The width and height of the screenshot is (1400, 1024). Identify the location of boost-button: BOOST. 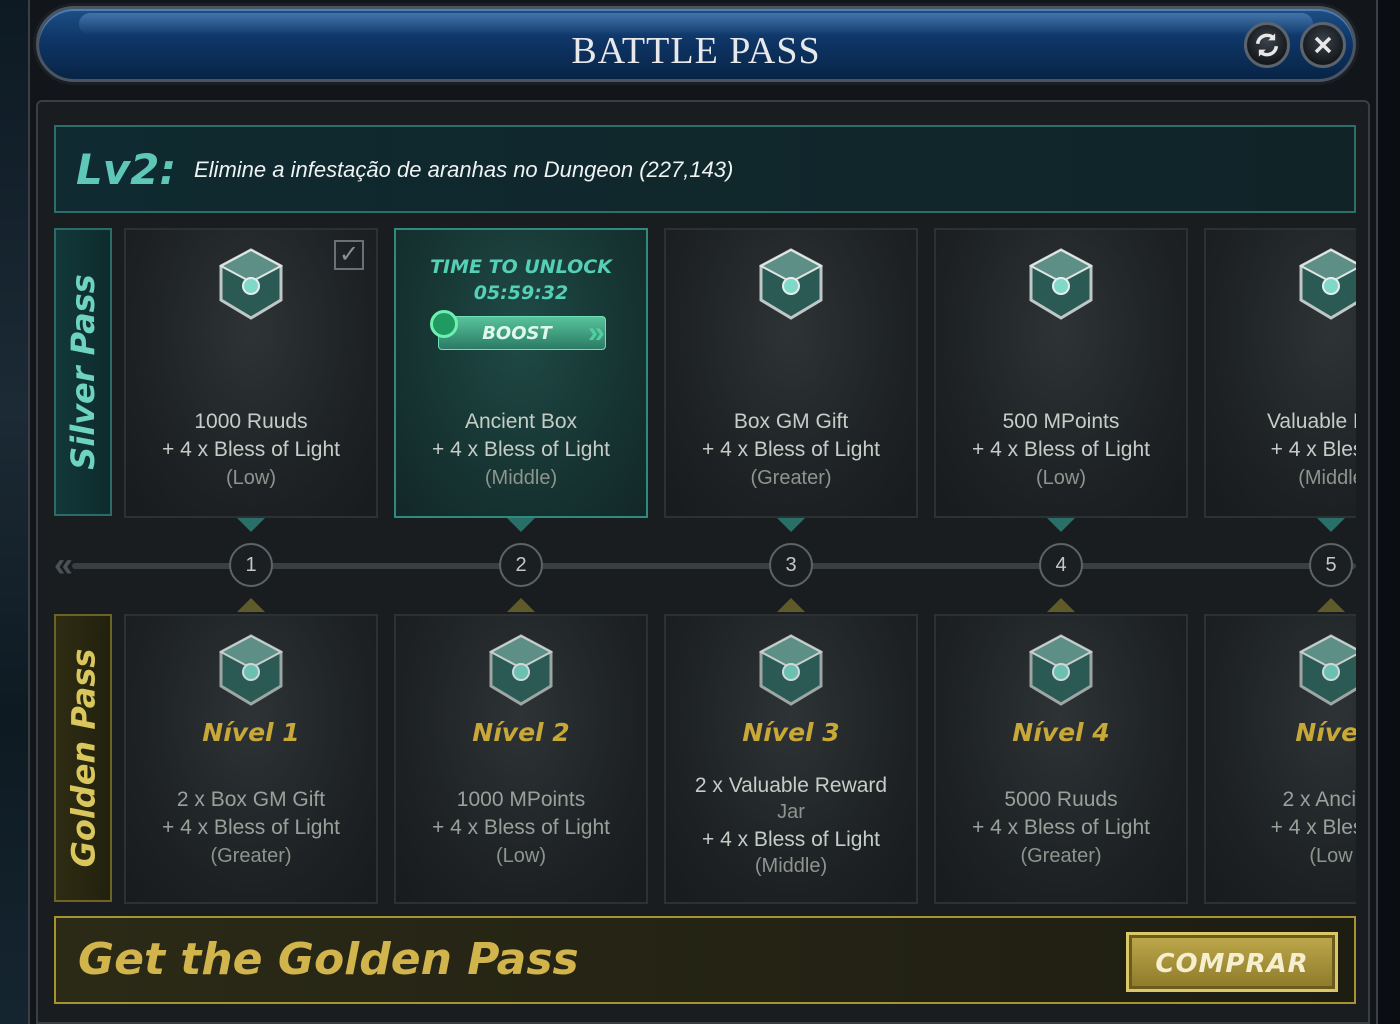
(522, 333).